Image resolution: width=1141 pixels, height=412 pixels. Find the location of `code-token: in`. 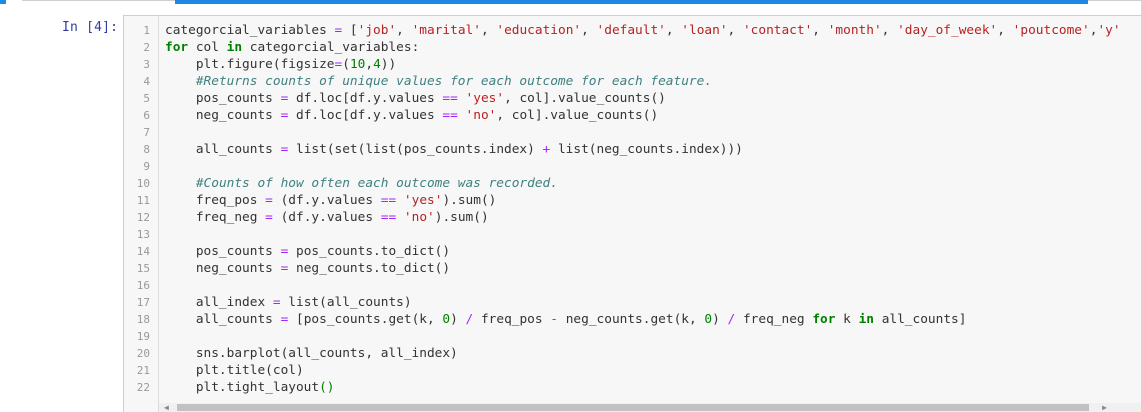

code-token: in is located at coordinates (234, 47).